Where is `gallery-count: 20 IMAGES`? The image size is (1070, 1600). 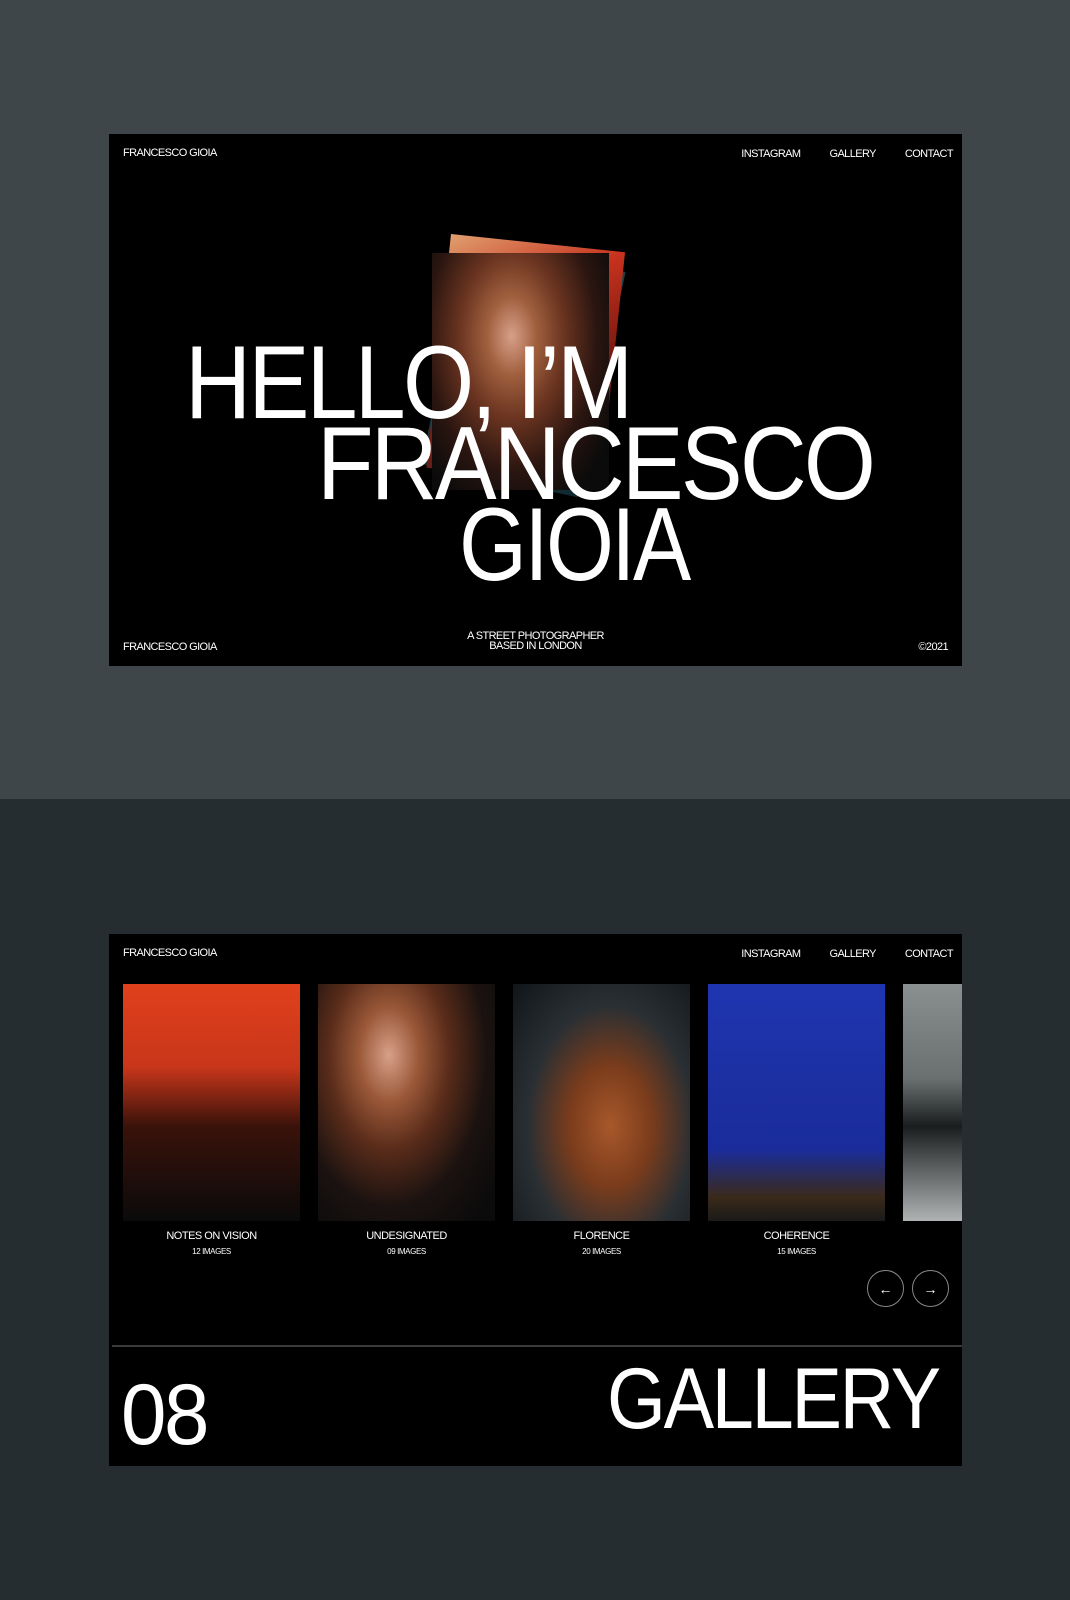 gallery-count: 20 IMAGES is located at coordinates (601, 1251).